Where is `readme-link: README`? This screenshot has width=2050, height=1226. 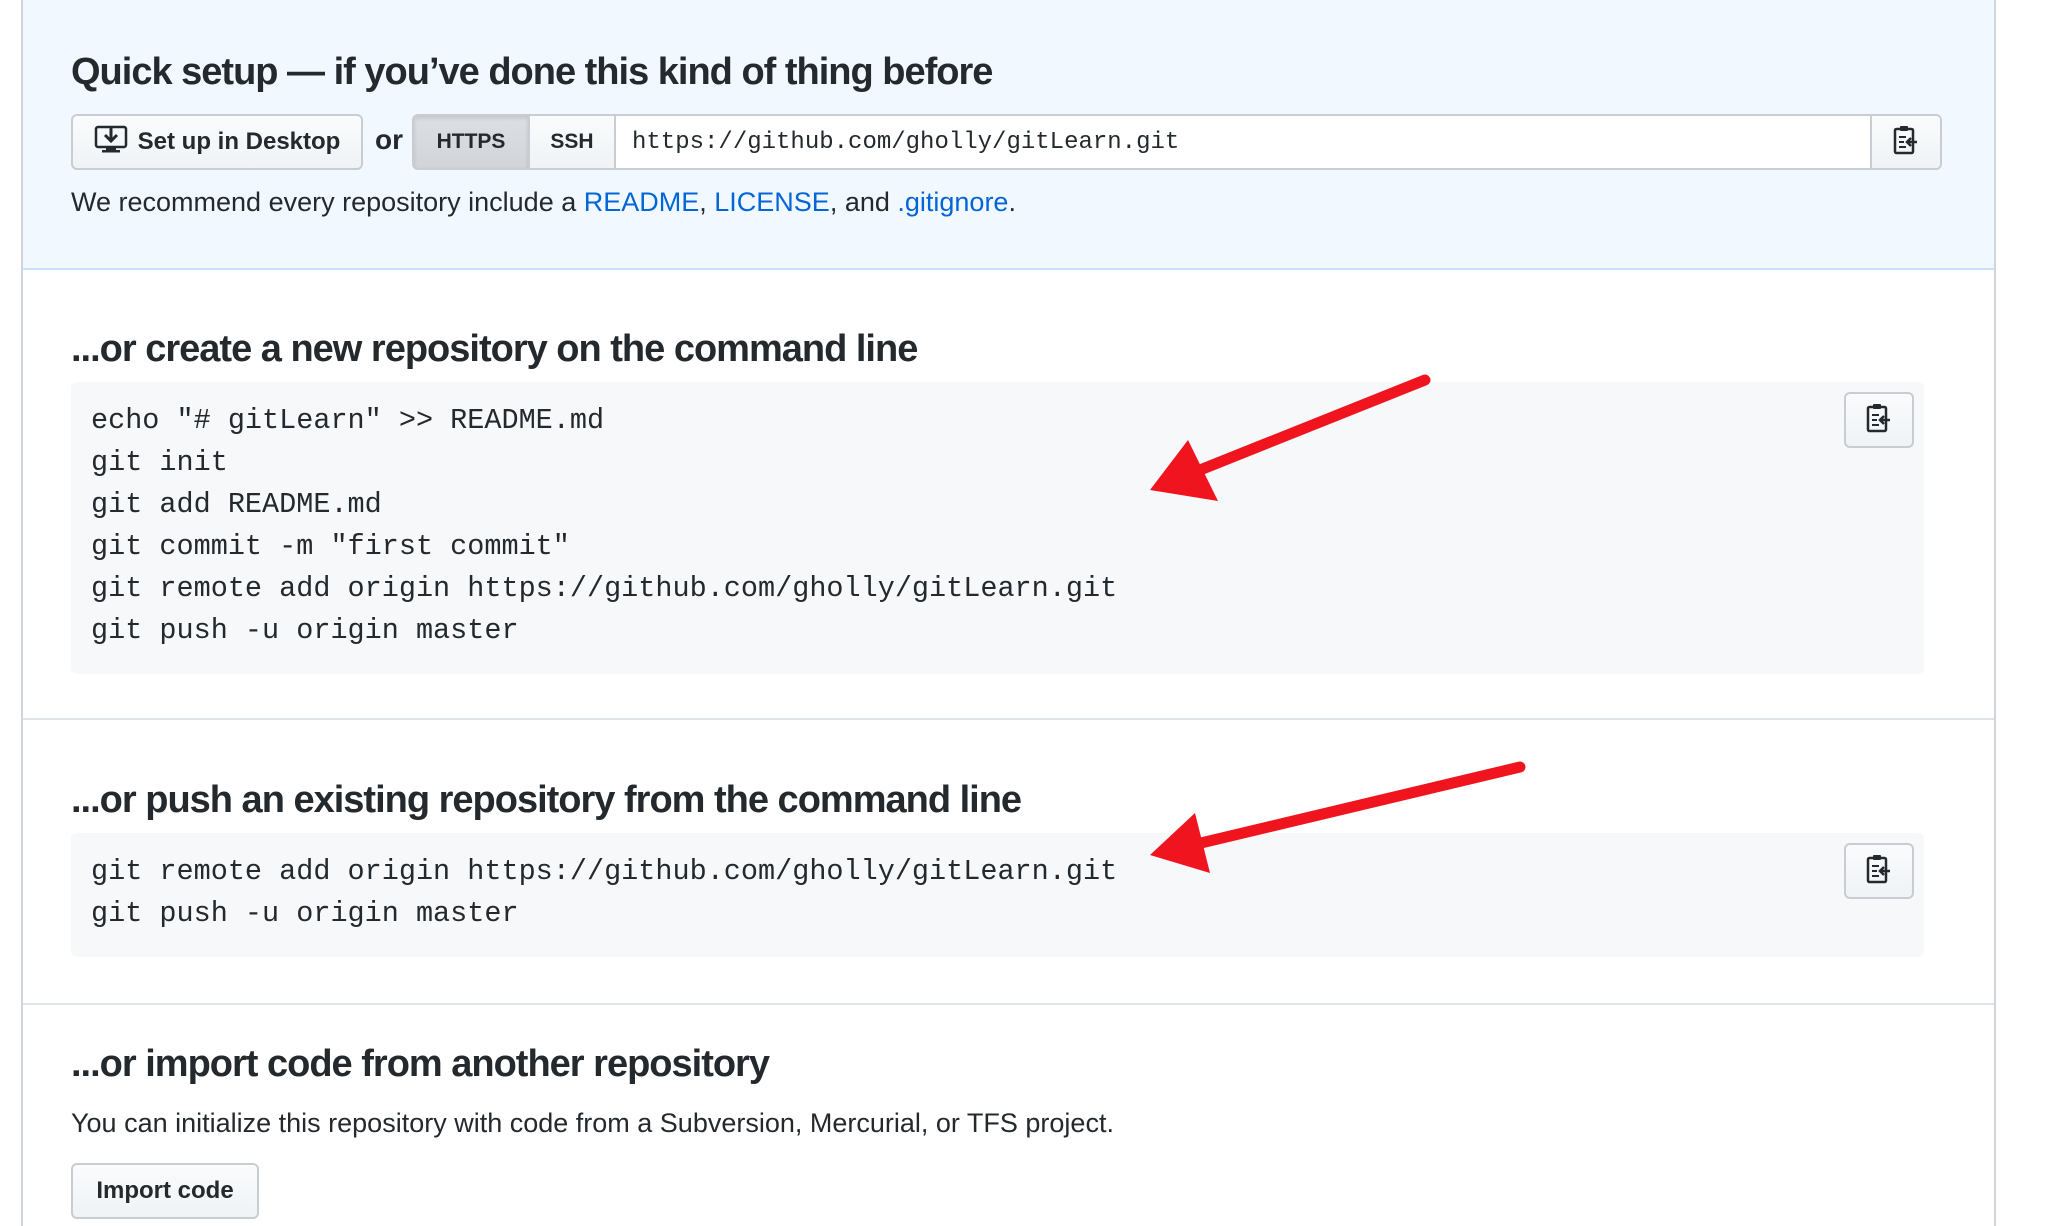
readme-link: README is located at coordinates (642, 202).